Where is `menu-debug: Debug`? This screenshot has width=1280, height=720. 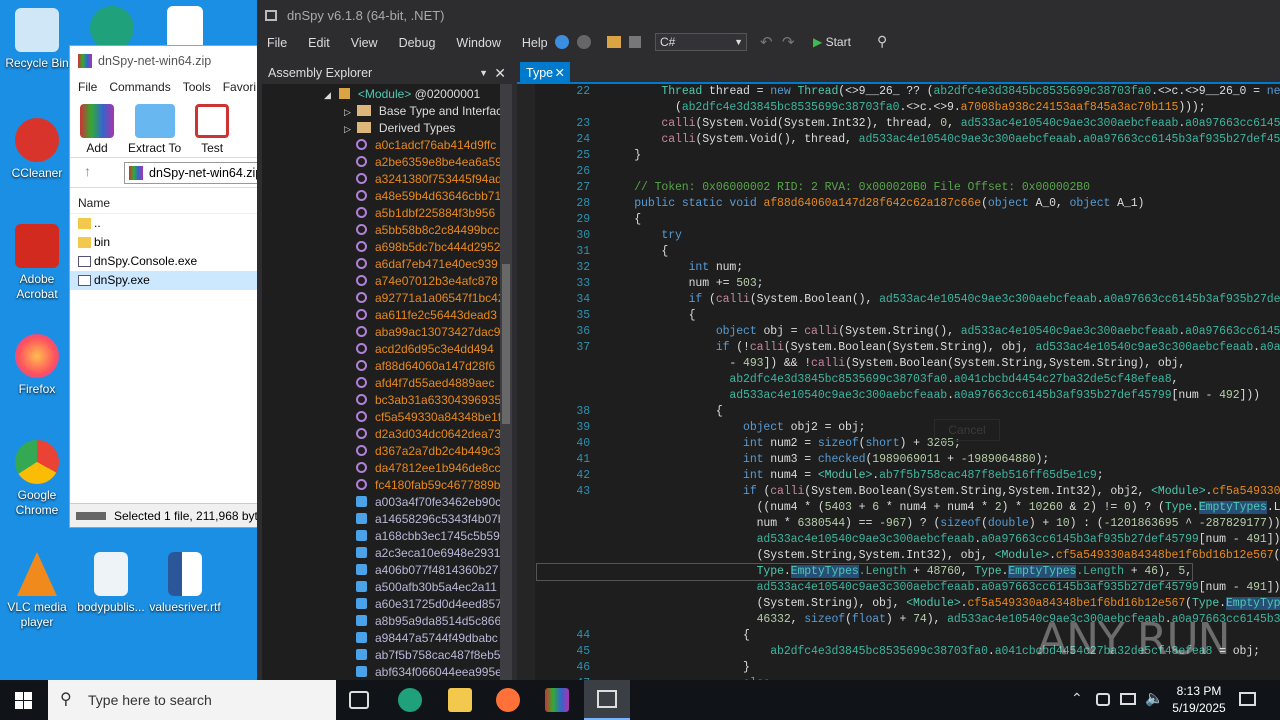 menu-debug: Debug is located at coordinates (417, 43).